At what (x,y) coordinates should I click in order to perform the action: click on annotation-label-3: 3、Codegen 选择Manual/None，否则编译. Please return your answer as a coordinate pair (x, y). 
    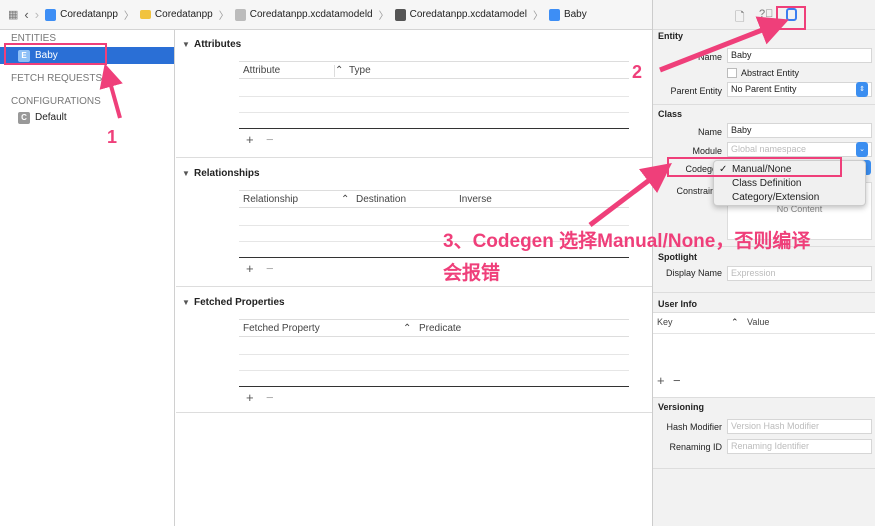
    Looking at the image, I should click on (627, 241).